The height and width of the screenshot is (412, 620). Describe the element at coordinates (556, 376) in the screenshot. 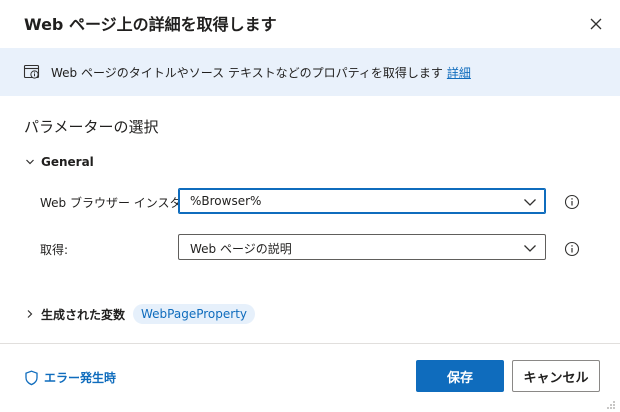

I see `cancel-button: キャンセル` at that location.